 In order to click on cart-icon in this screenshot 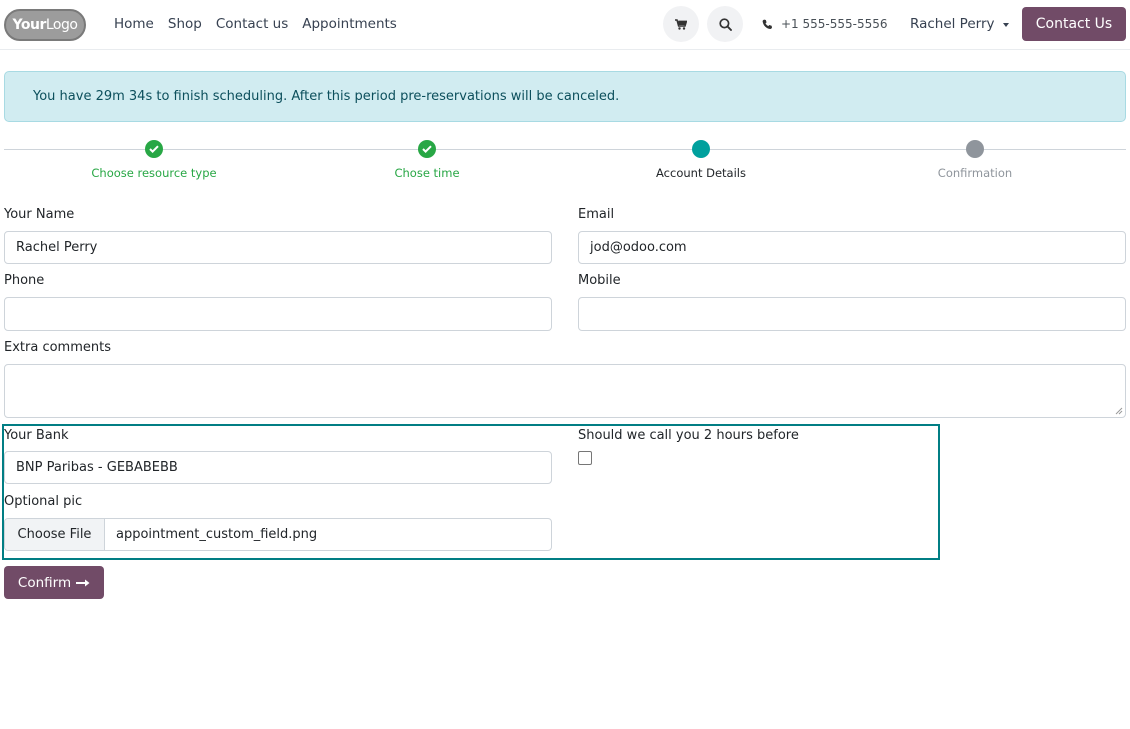, I will do `click(681, 24)`.